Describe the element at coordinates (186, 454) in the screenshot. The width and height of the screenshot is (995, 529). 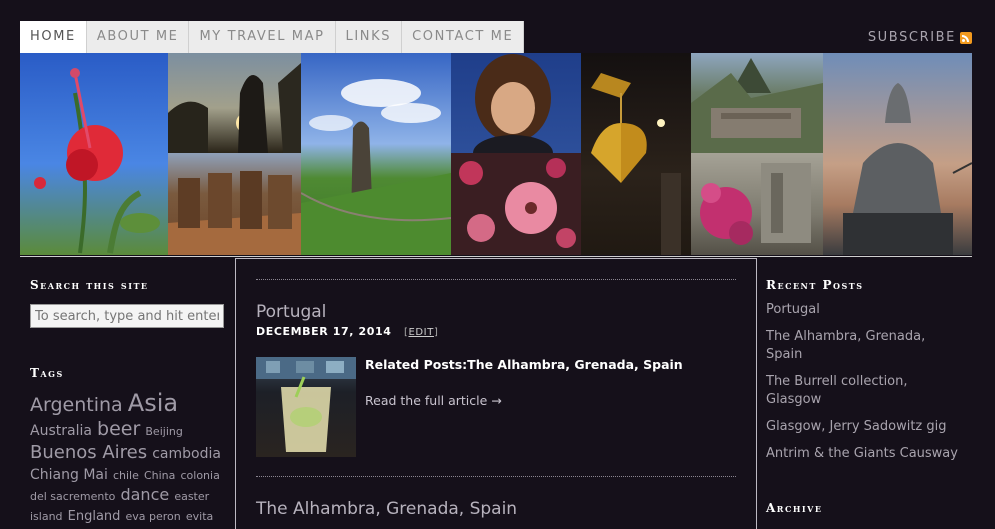
I see `tag-link: cambodia` at that location.